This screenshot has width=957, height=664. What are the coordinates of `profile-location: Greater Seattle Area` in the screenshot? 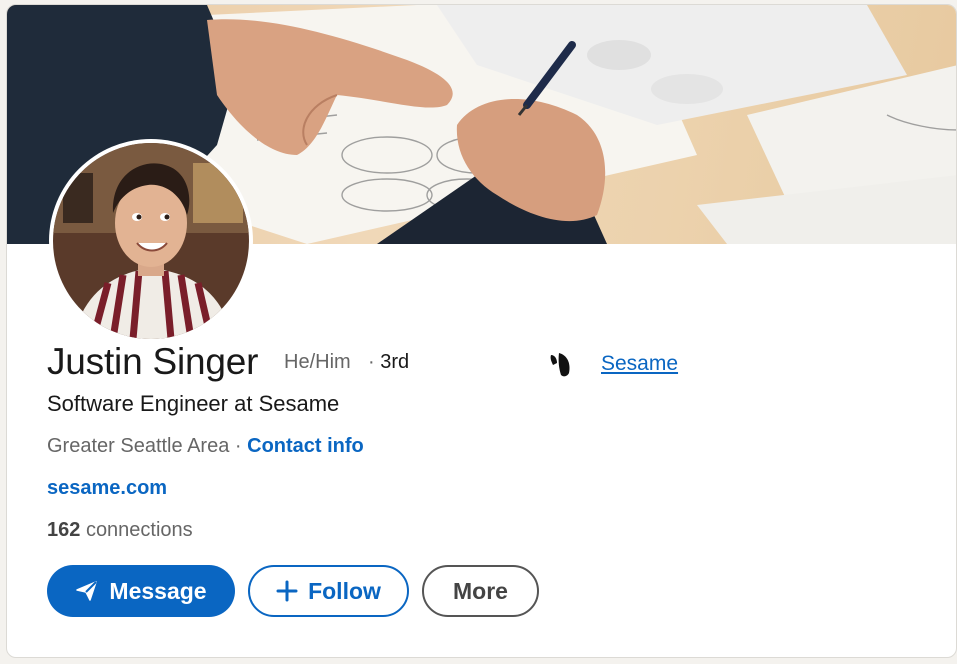 It's located at (138, 446).